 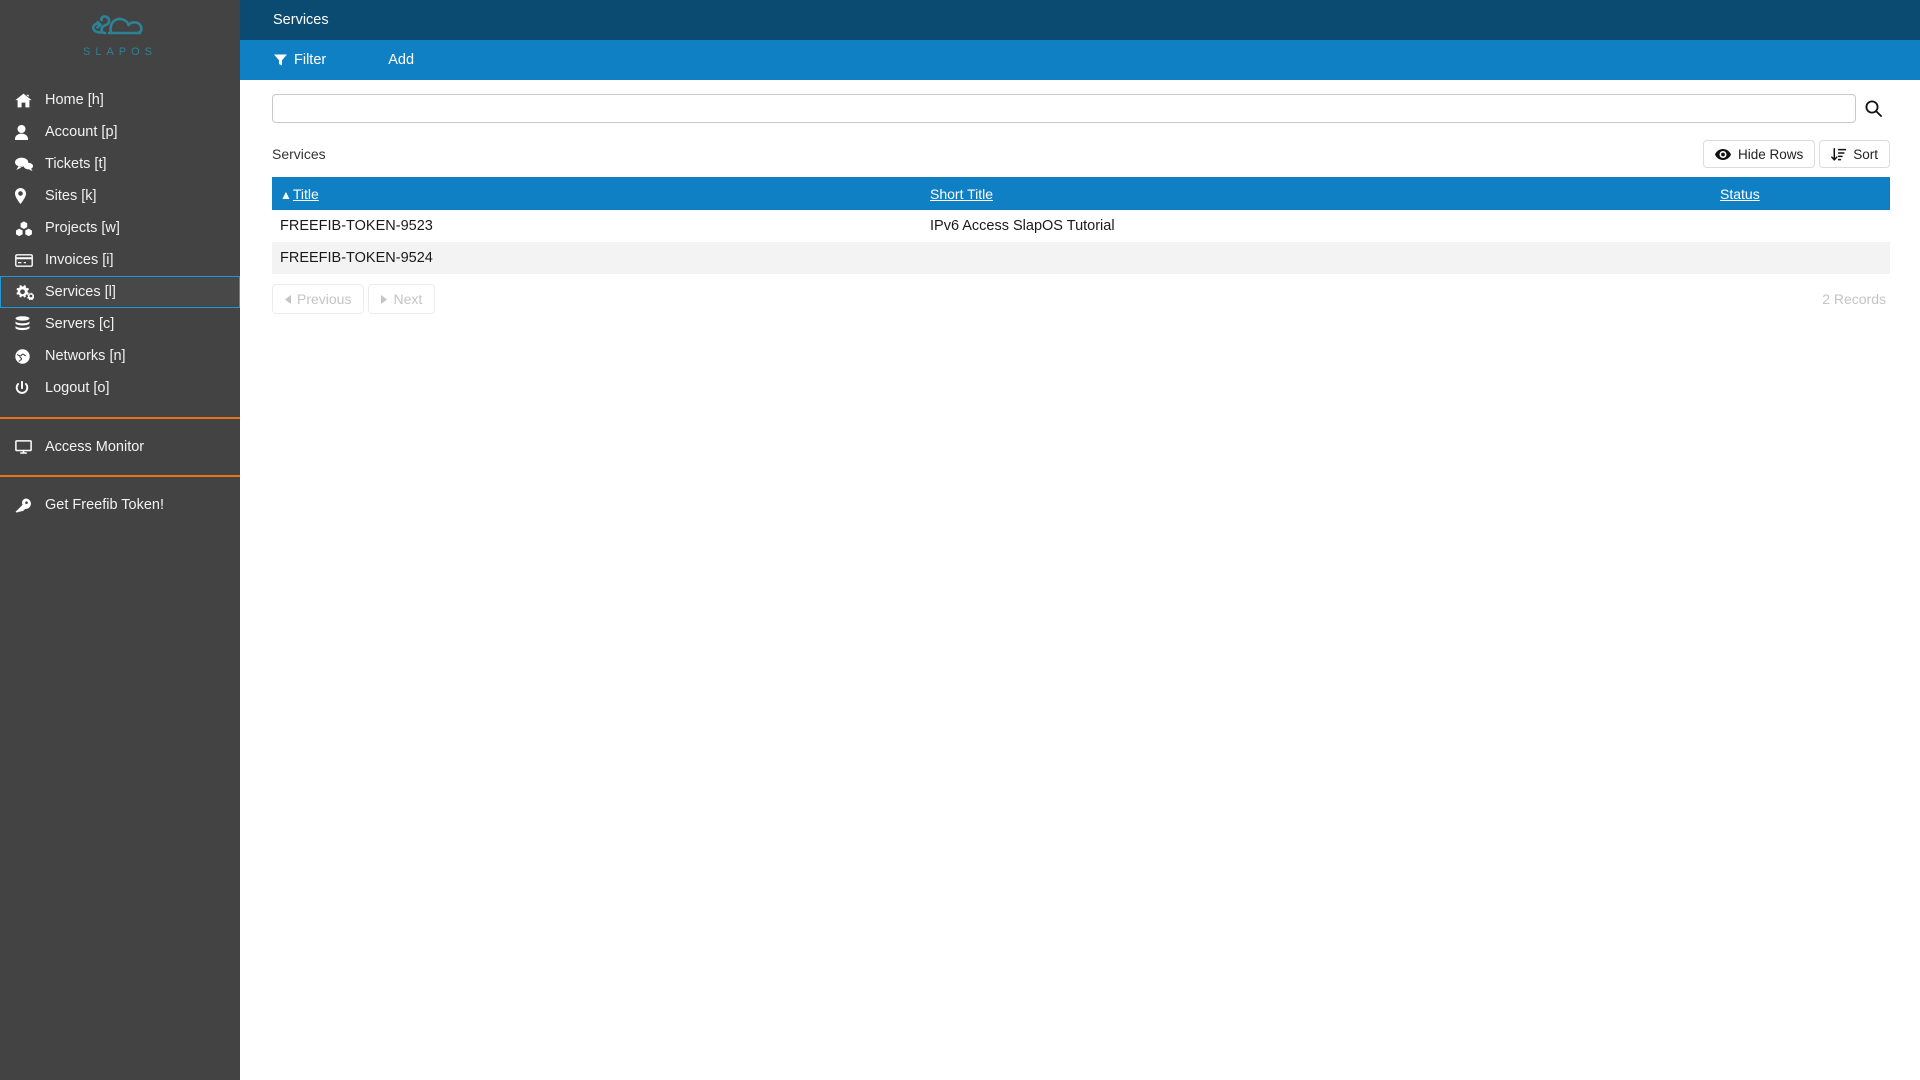 I want to click on sidebar-item-label: Networks [n], so click(x=85, y=356).